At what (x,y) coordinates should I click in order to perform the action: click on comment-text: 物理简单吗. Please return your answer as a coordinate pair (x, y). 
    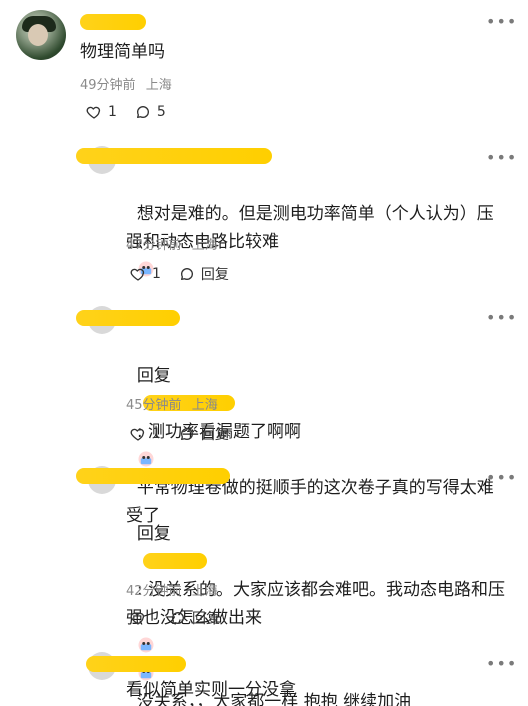
    Looking at the image, I should click on (122, 52).